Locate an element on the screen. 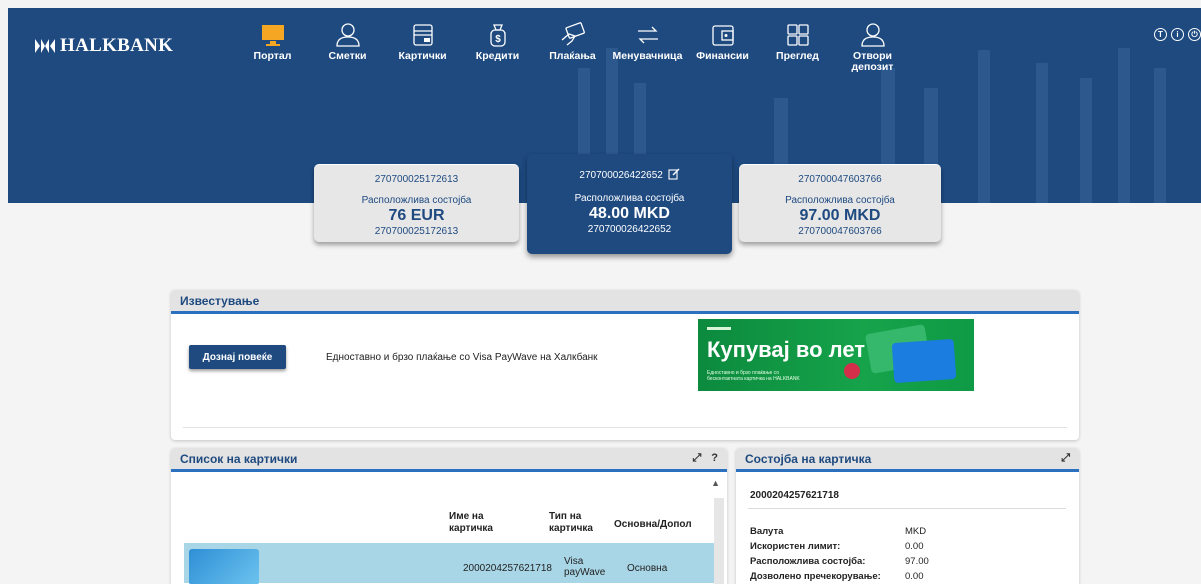 Image resolution: width=1201 pixels, height=584 pixels. hand-card-icon is located at coordinates (573, 34).